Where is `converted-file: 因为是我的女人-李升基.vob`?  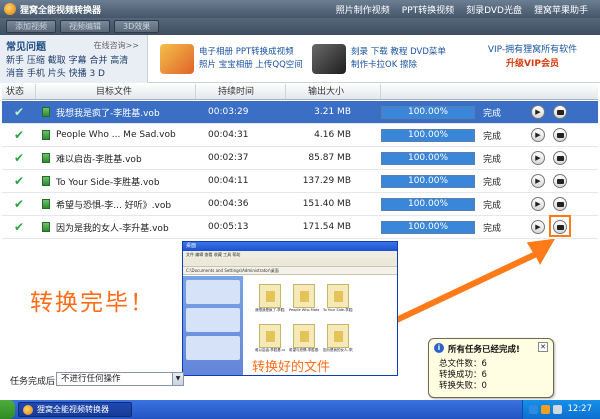 converted-file: 因为是我的女人-李升基.vob is located at coordinates (338, 341).